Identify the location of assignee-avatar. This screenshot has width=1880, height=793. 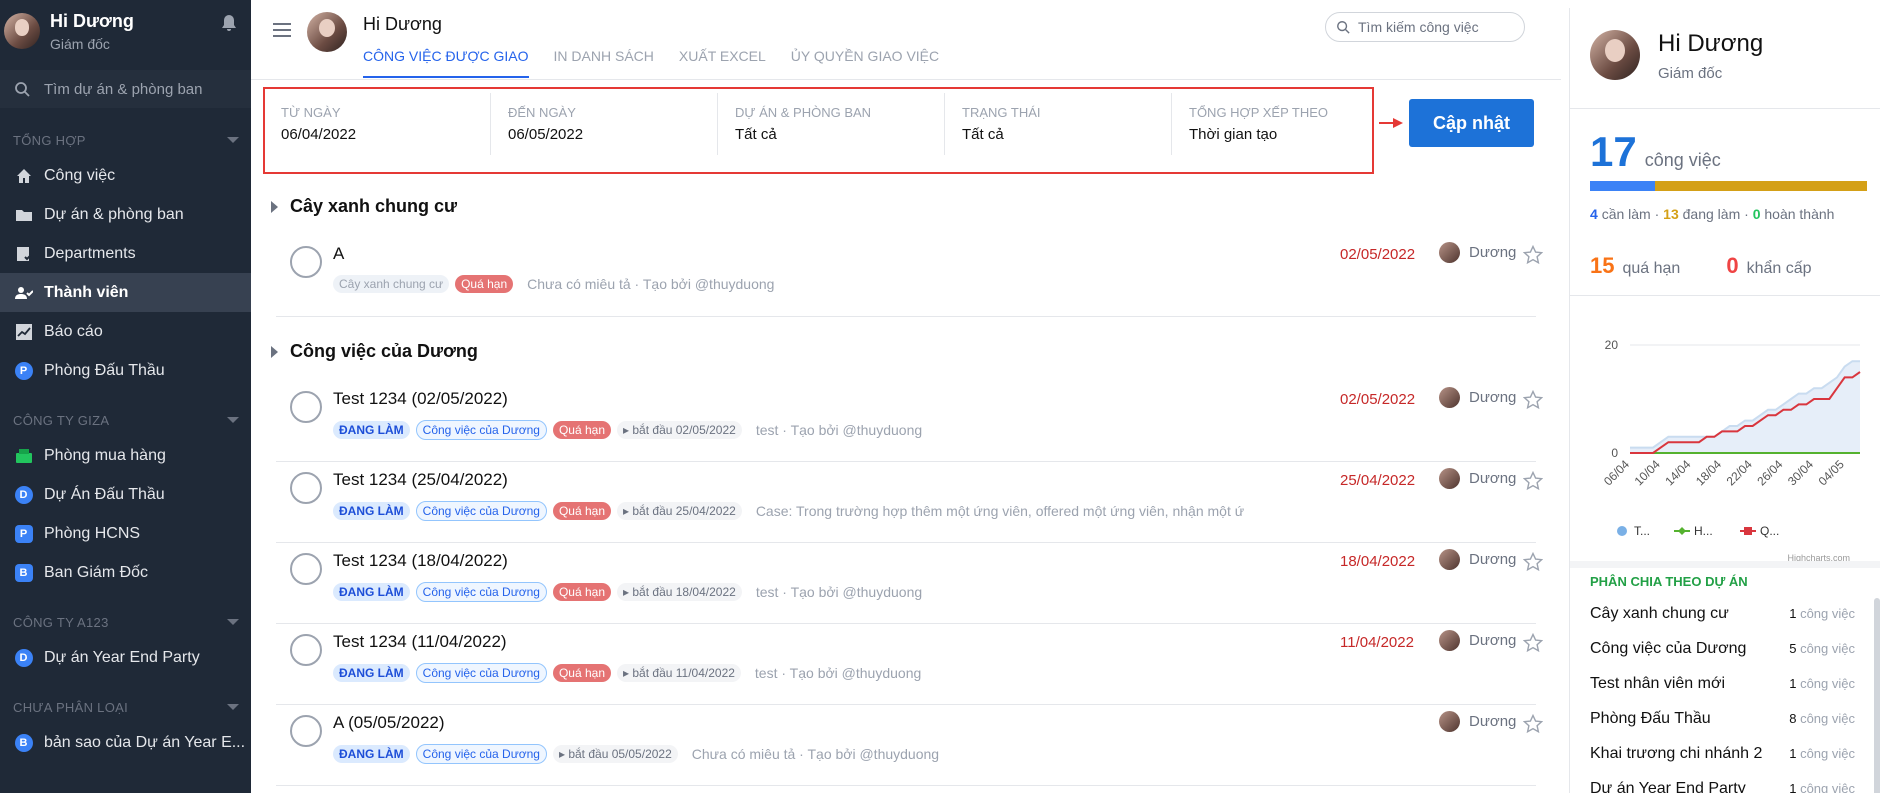
(1449, 640).